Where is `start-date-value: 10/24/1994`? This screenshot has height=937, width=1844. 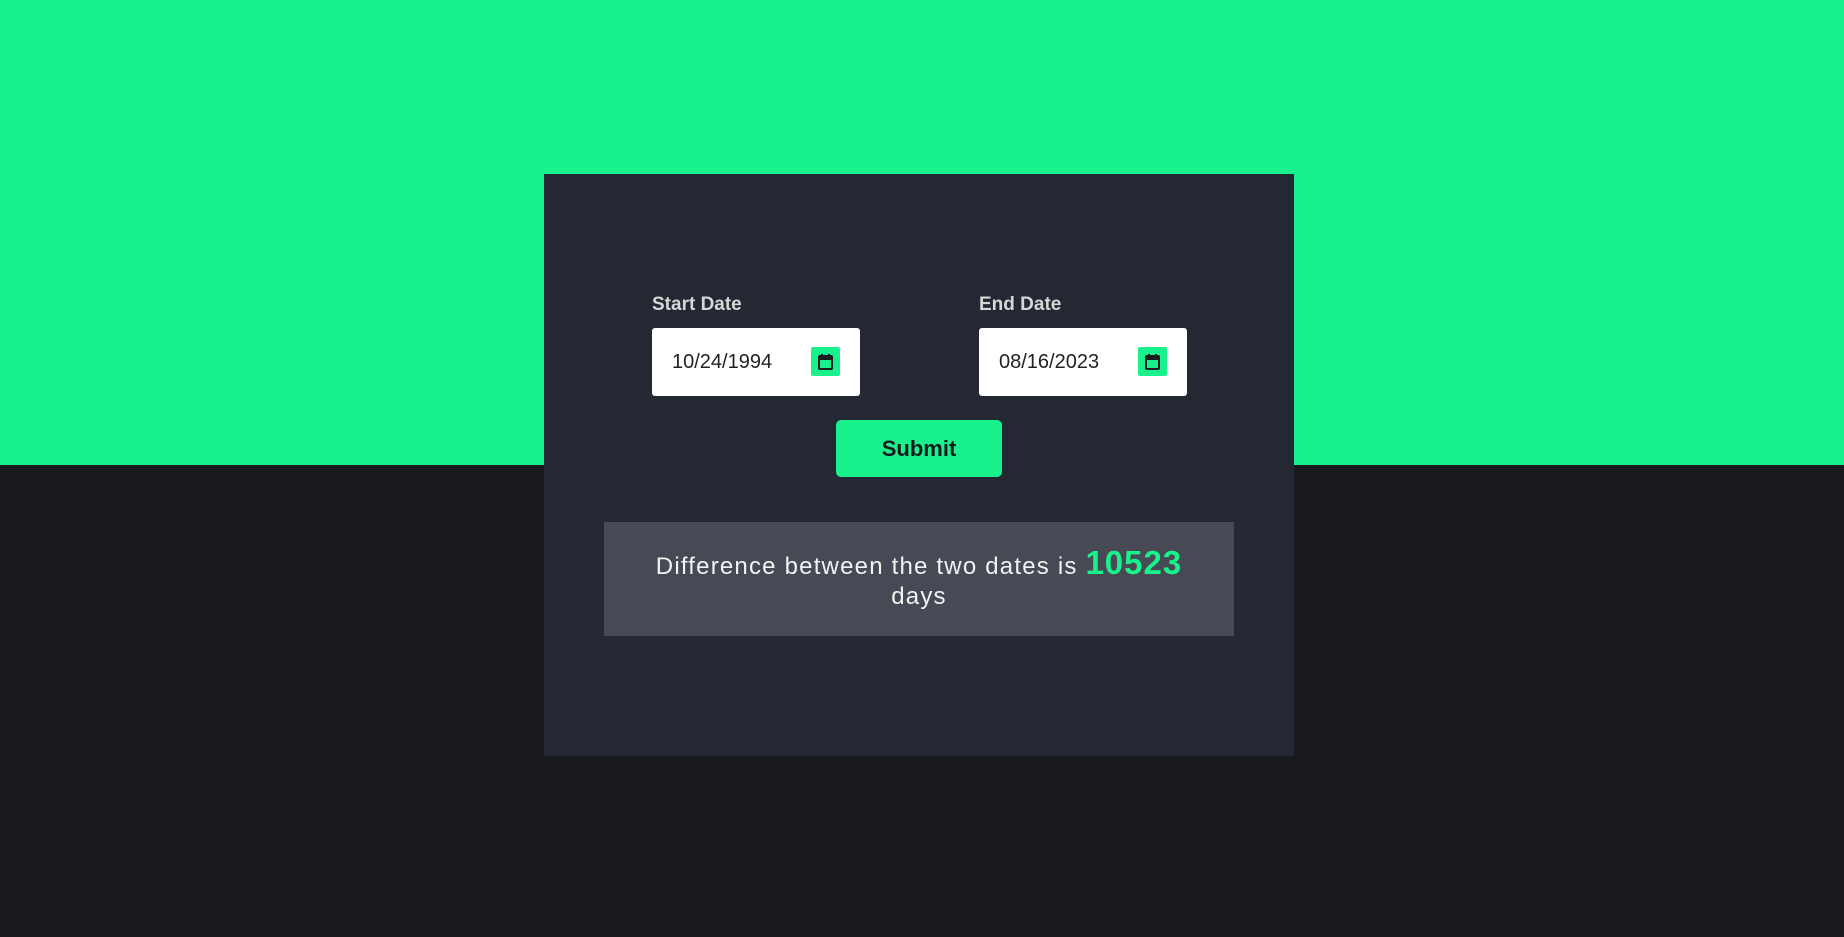
start-date-value: 10/24/1994 is located at coordinates (722, 362).